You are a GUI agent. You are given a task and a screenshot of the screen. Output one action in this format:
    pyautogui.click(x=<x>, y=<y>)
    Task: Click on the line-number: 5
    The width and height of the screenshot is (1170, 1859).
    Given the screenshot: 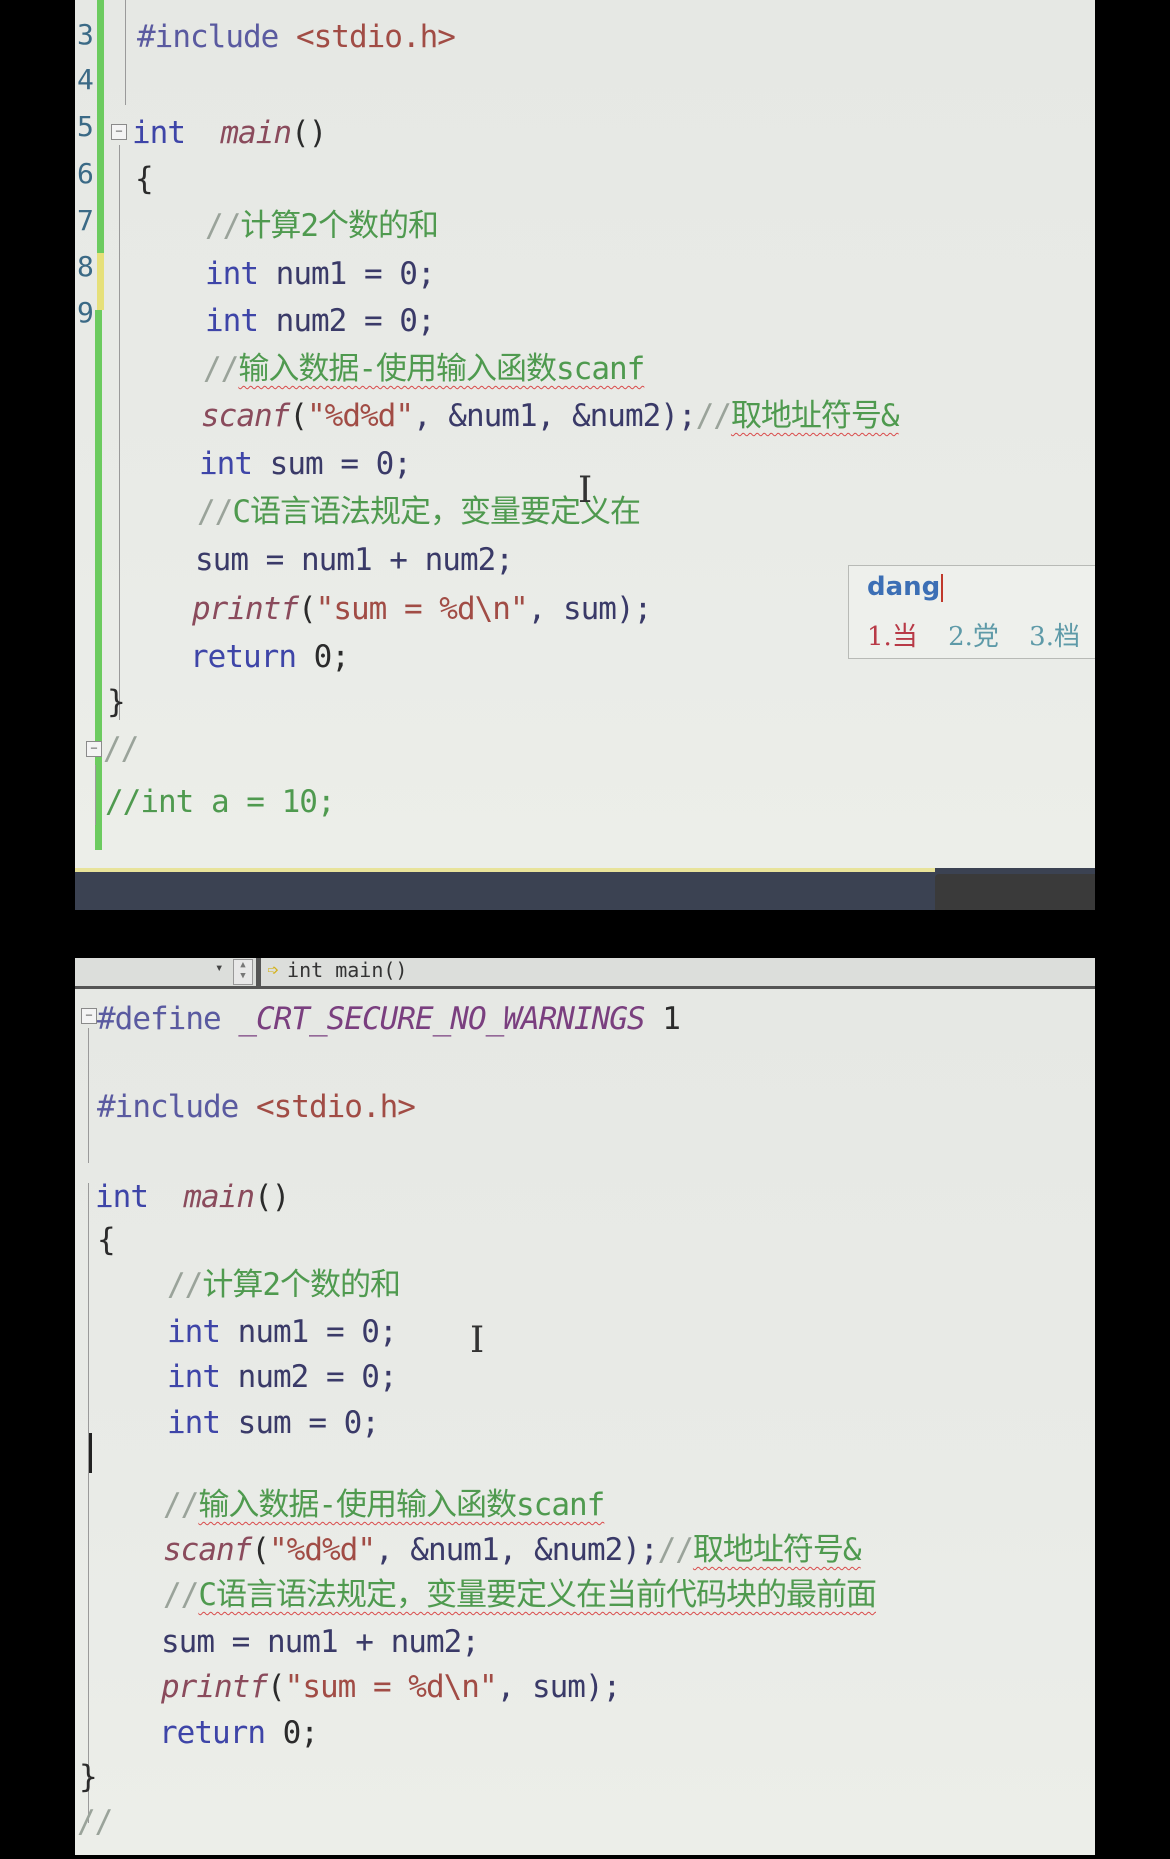 What is the action you would take?
    pyautogui.click(x=85, y=126)
    